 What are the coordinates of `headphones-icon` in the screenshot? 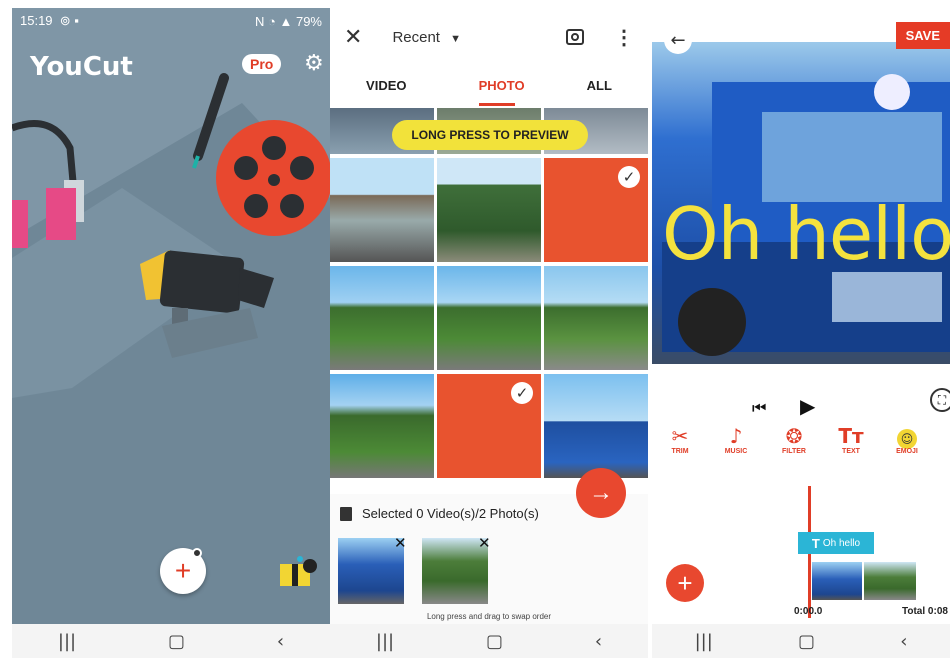 It's located at (48, 184).